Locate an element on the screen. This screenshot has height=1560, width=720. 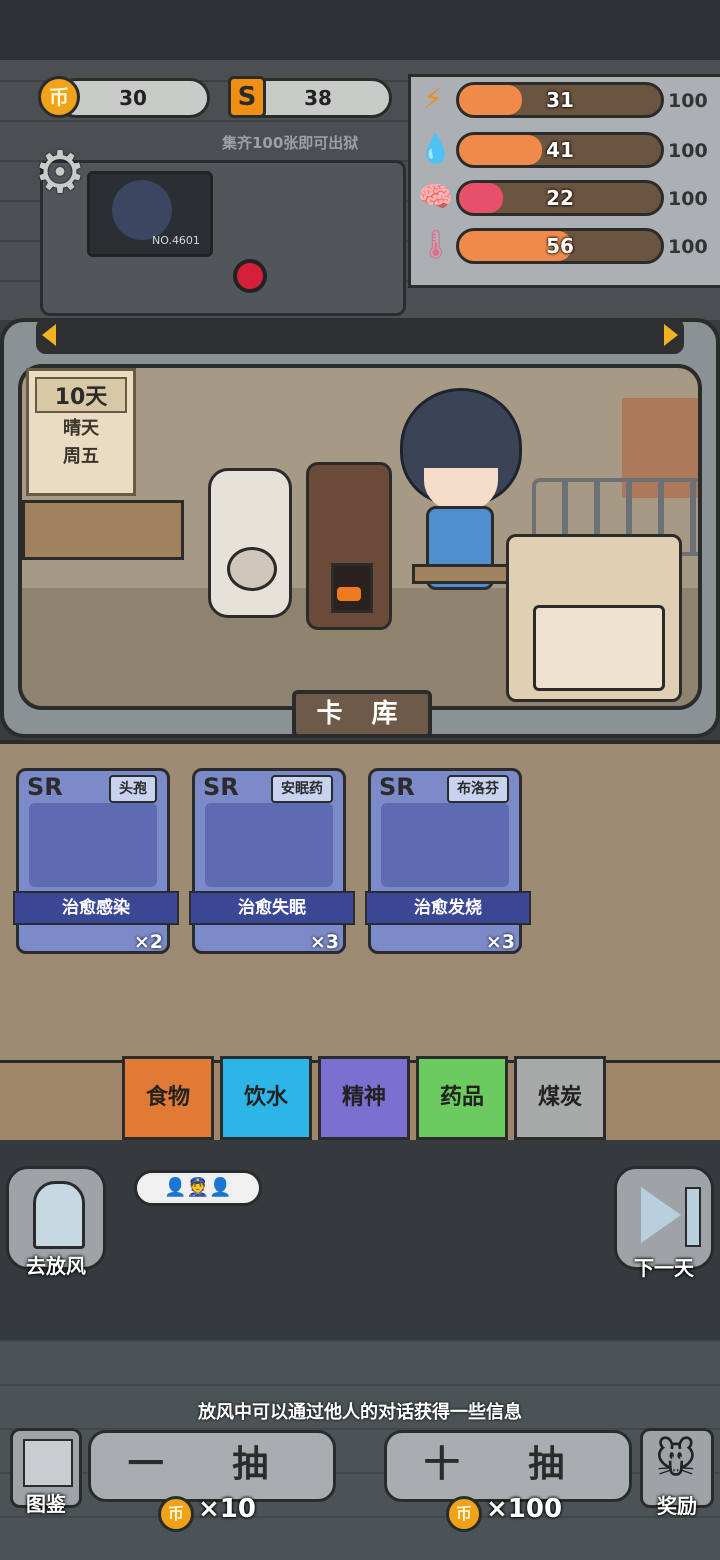
tab-mind: 精神 is located at coordinates (364, 1098).